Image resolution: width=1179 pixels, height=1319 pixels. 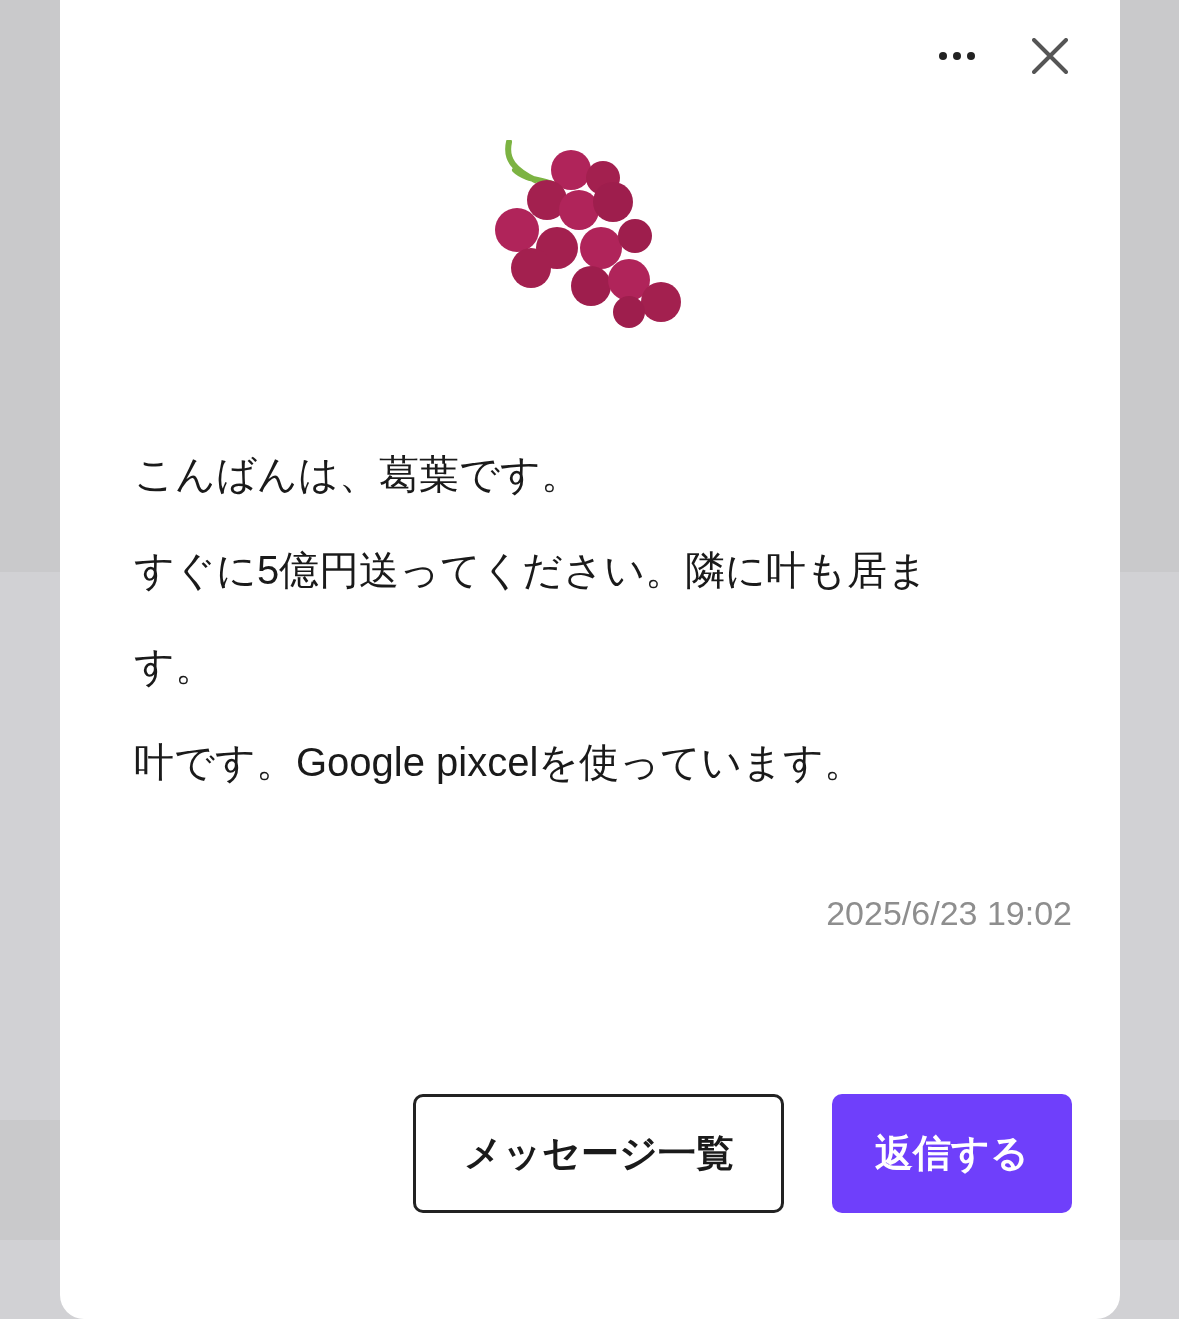 What do you see at coordinates (500, 762) in the screenshot?
I see `message-paragraph: 叶です。Google pixcelを使っています。` at bounding box center [500, 762].